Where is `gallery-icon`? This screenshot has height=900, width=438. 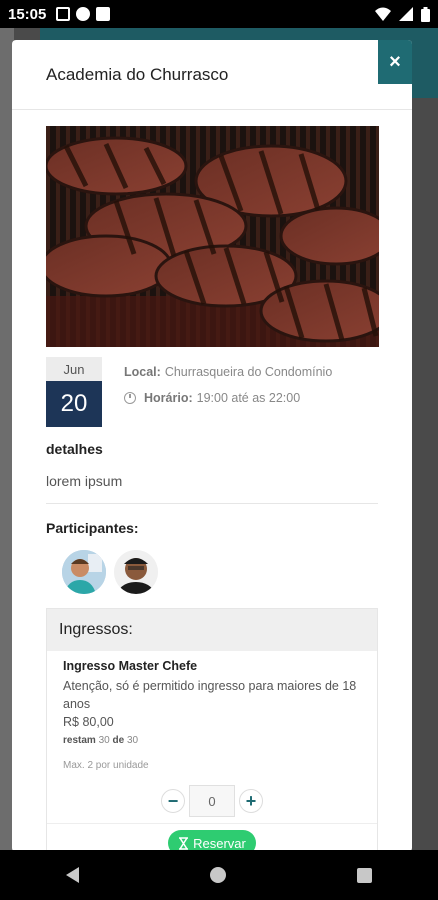 gallery-icon is located at coordinates (63, 14).